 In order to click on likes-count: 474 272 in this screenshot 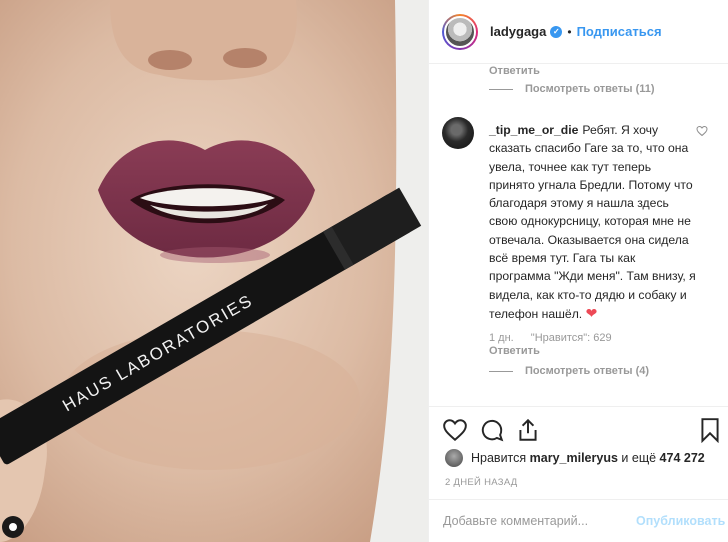, I will do `click(682, 458)`.